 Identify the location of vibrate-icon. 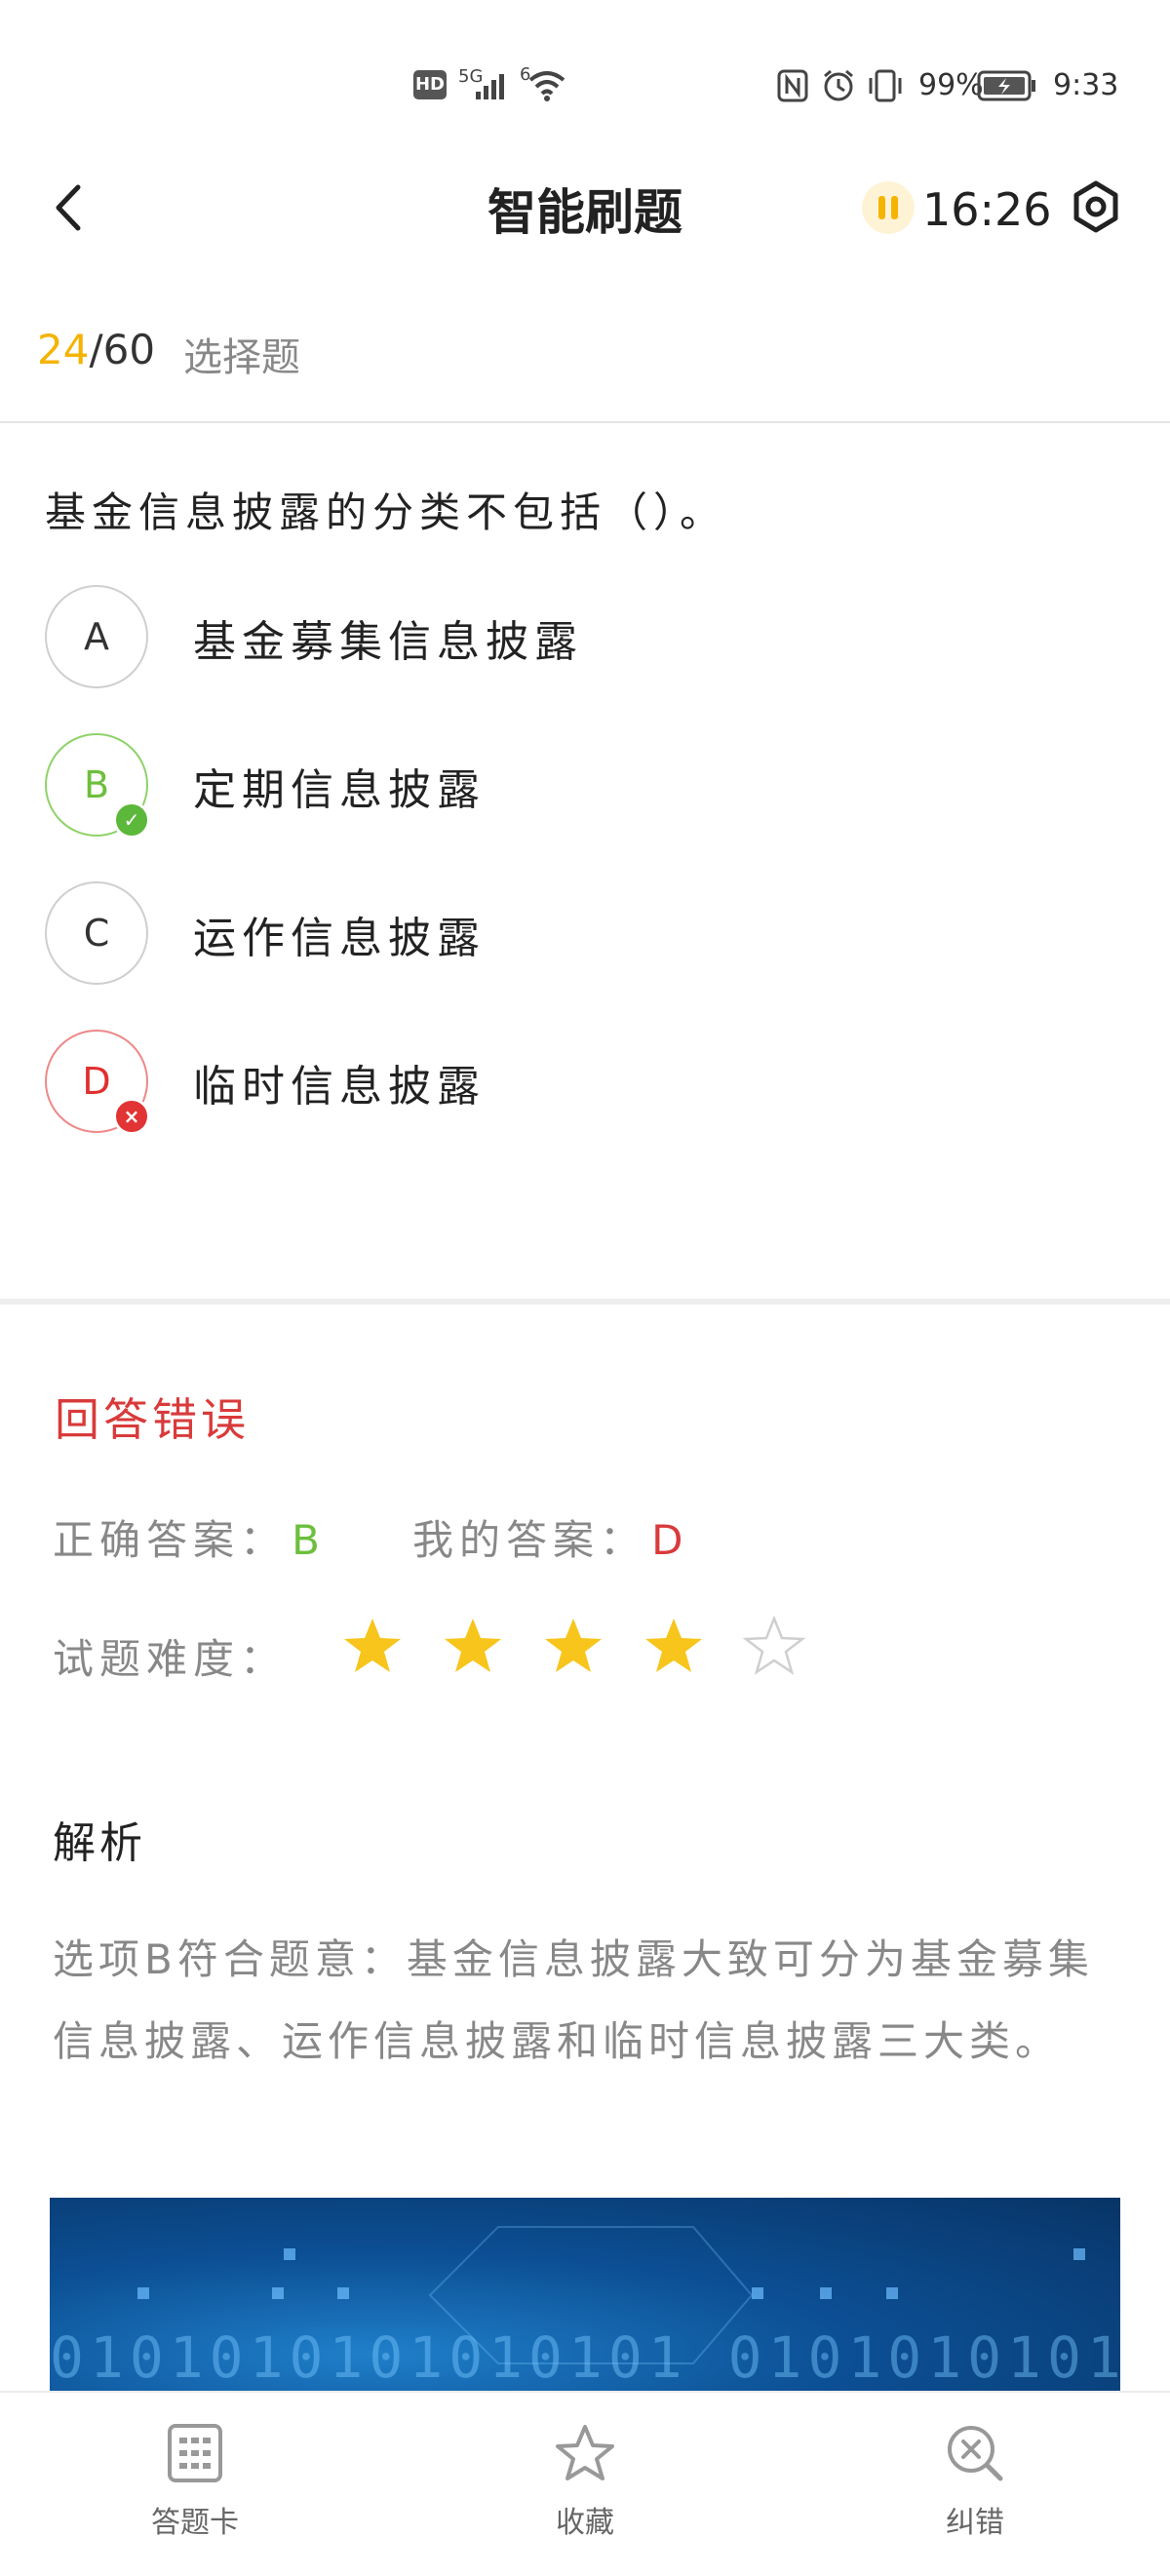
(885, 85).